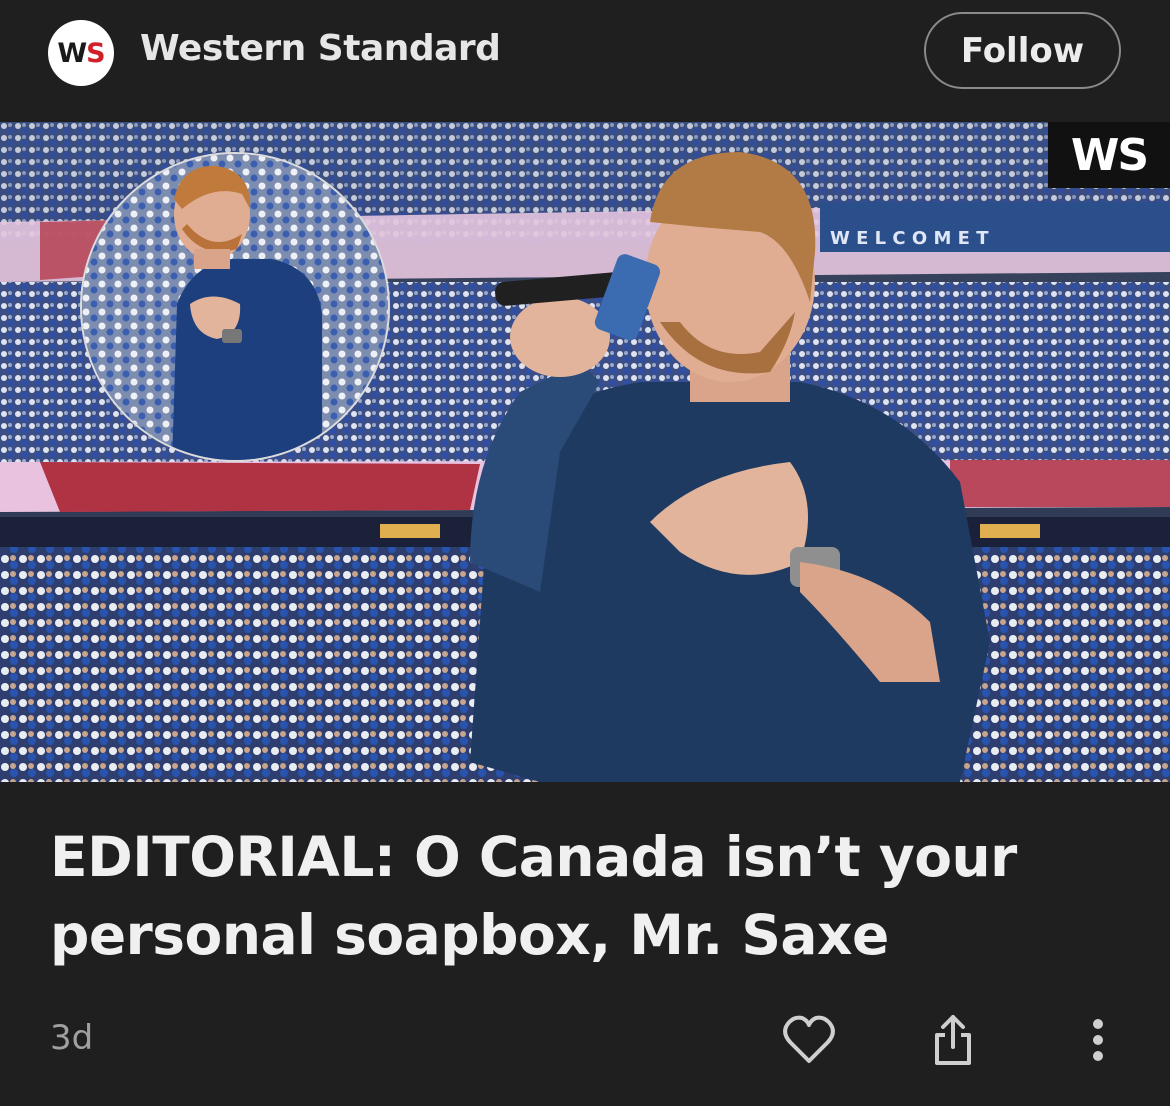  I want to click on inset-portrait-photo, so click(235, 307).